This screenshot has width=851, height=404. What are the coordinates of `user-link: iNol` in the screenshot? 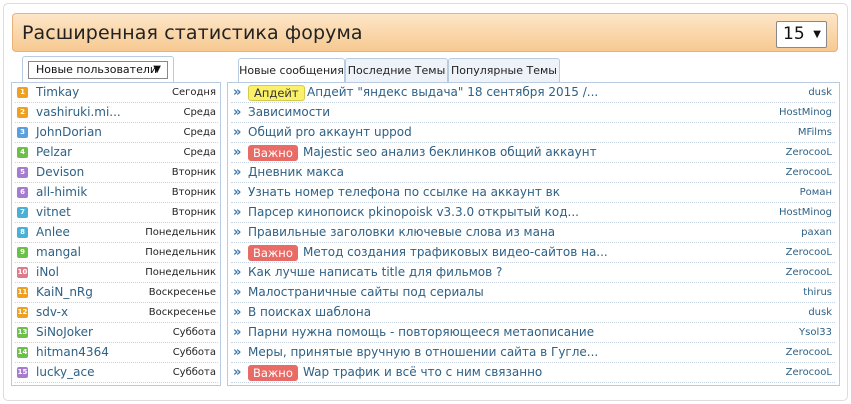 It's located at (47, 272).